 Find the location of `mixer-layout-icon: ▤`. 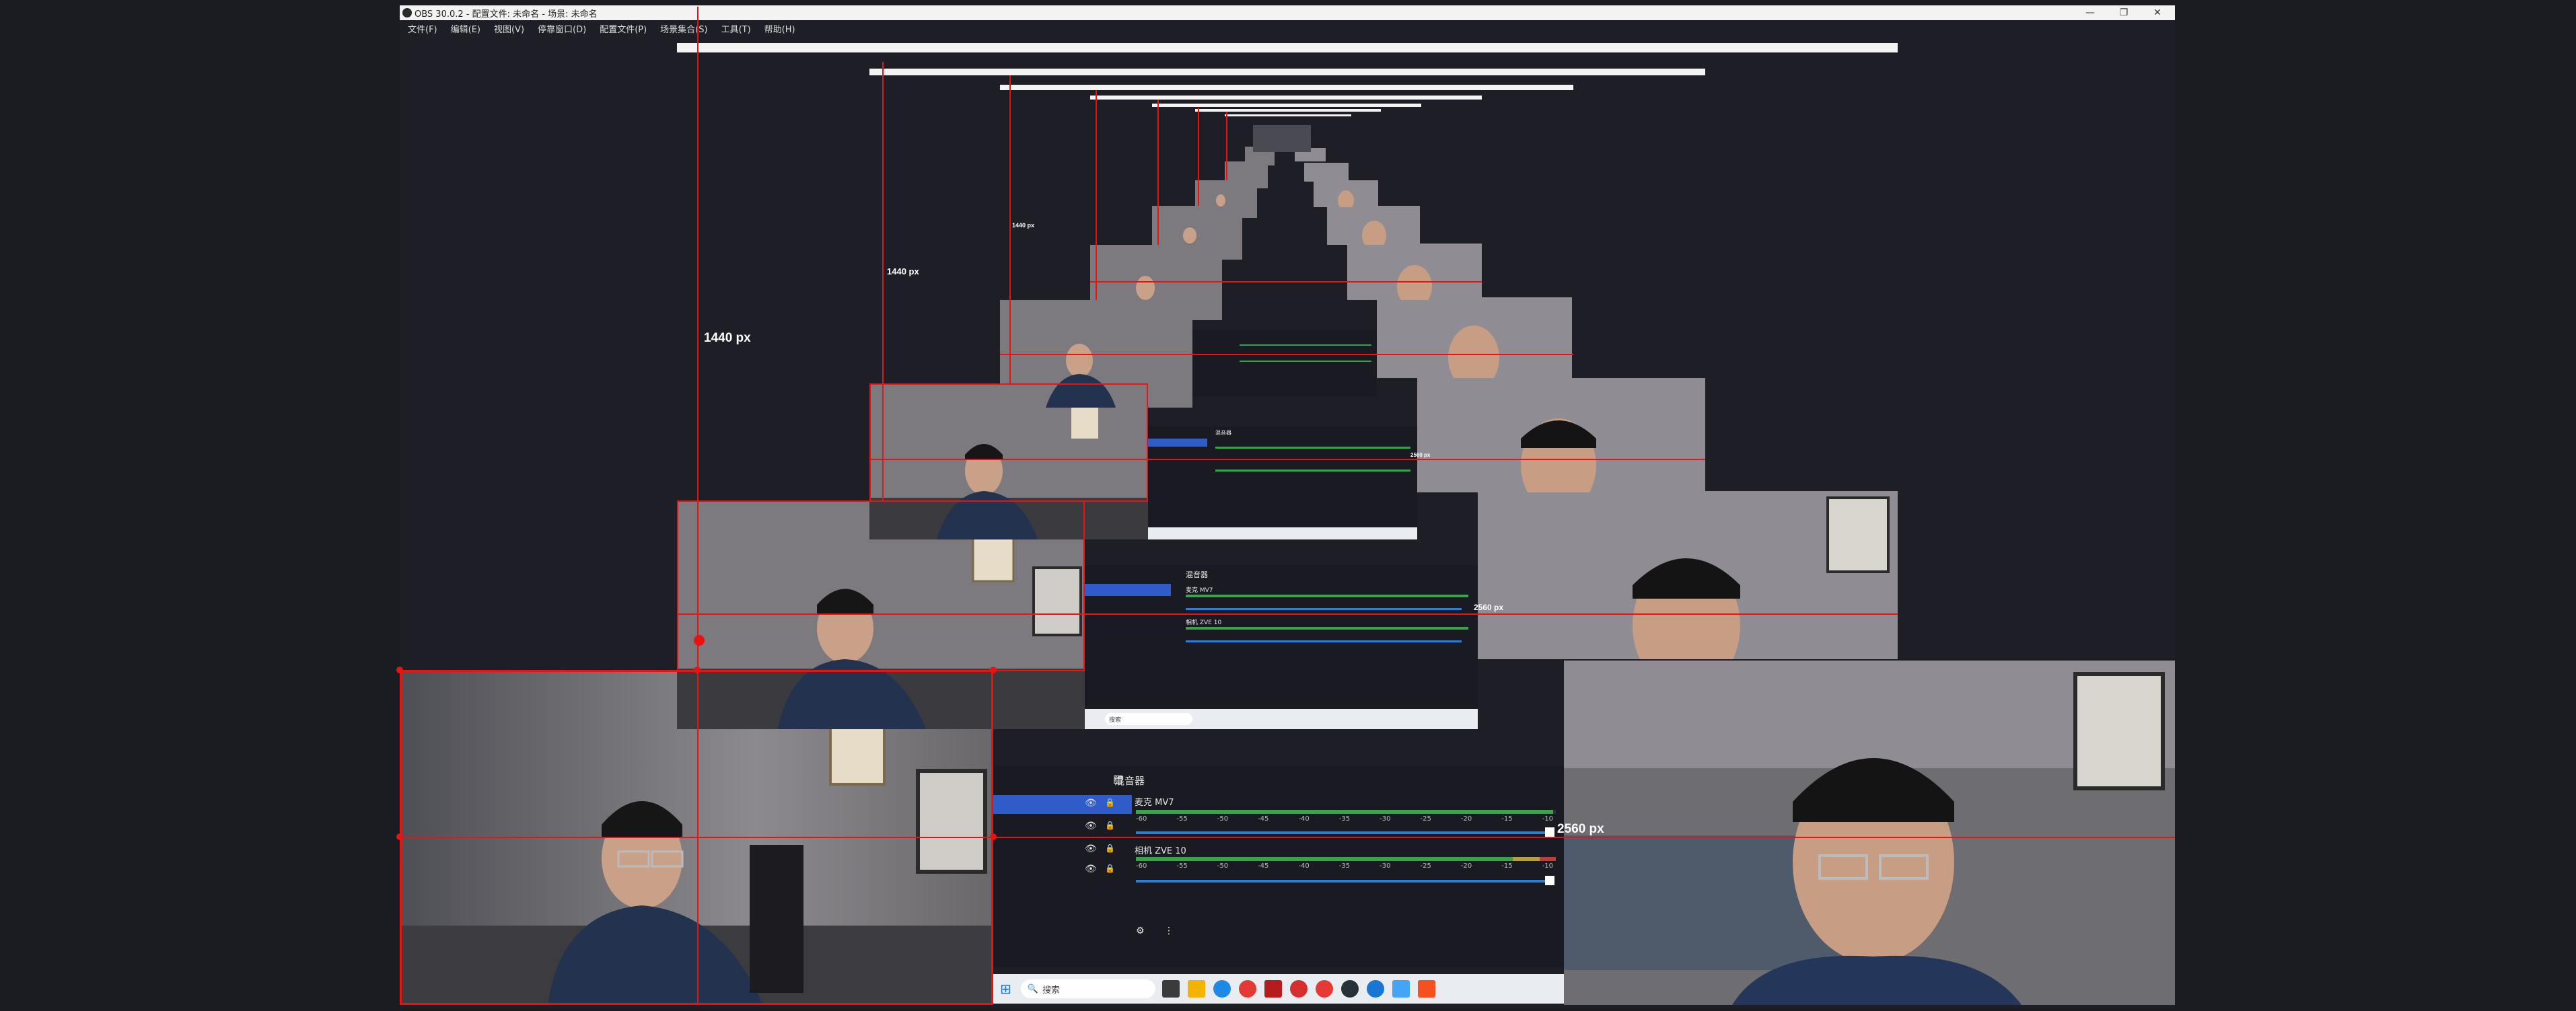

mixer-layout-icon: ▤ is located at coordinates (1119, 778).